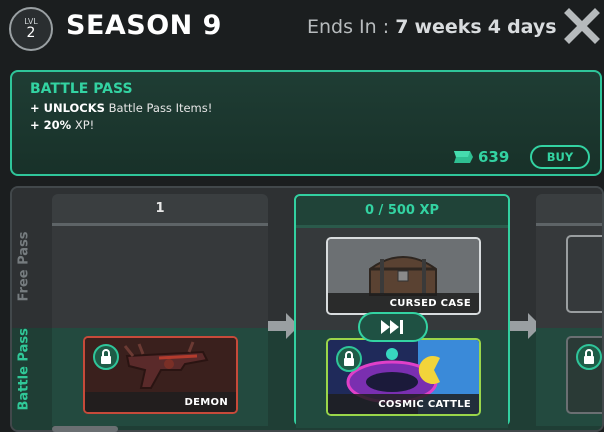 This screenshot has width=604, height=432. Describe the element at coordinates (31, 33) in the screenshot. I see `level-value: 2` at that location.